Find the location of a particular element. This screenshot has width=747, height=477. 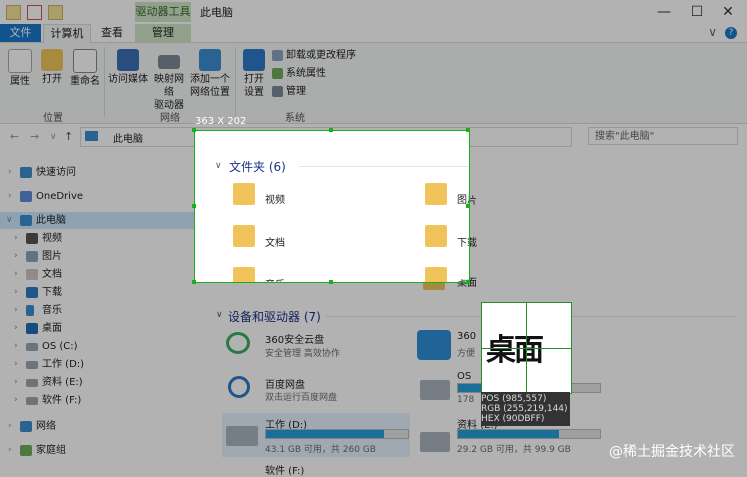

sidebar-item-network: › 网络 is located at coordinates (104, 426).